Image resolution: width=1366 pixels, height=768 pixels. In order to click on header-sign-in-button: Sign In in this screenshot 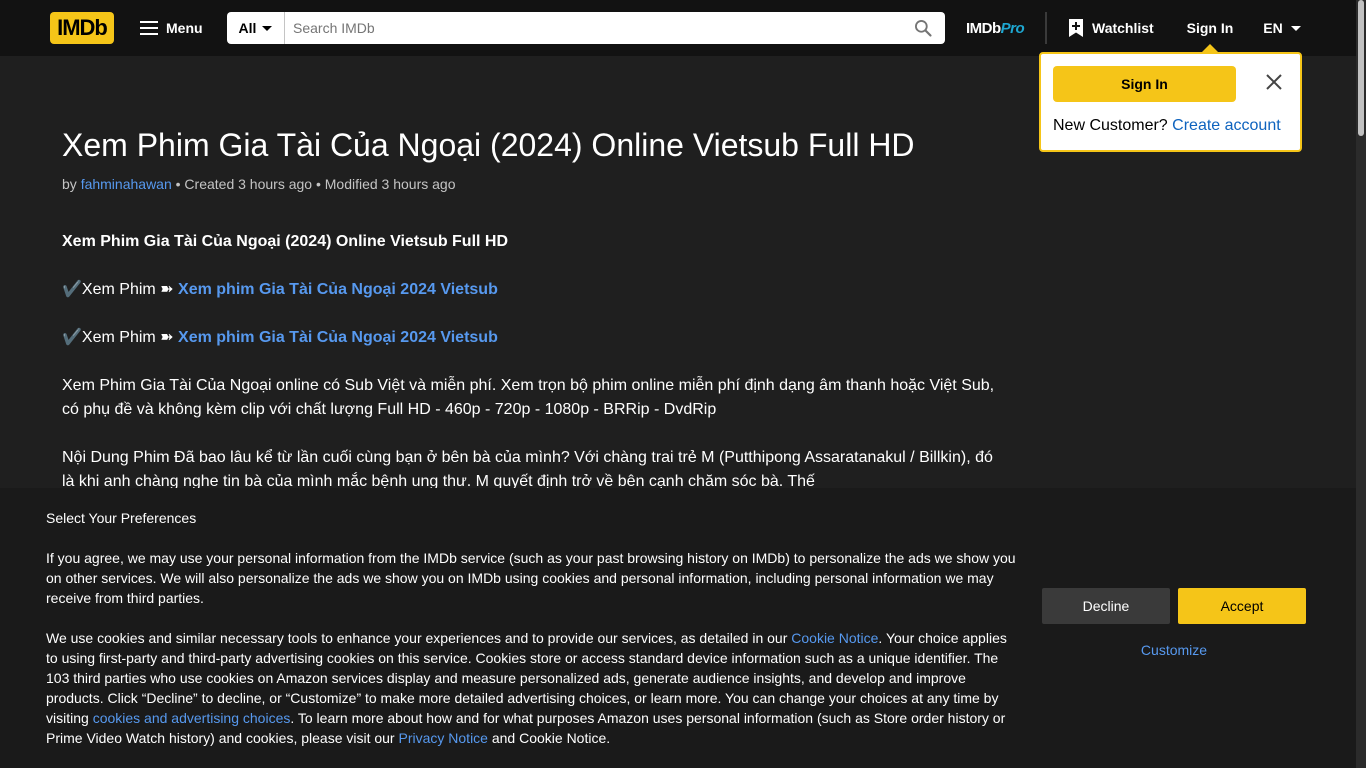, I will do `click(1210, 28)`.